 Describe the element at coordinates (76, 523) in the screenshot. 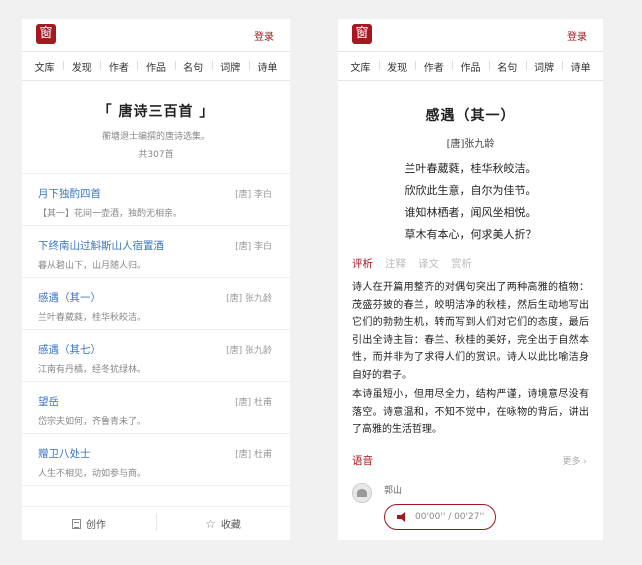

I see `document-icon` at that location.